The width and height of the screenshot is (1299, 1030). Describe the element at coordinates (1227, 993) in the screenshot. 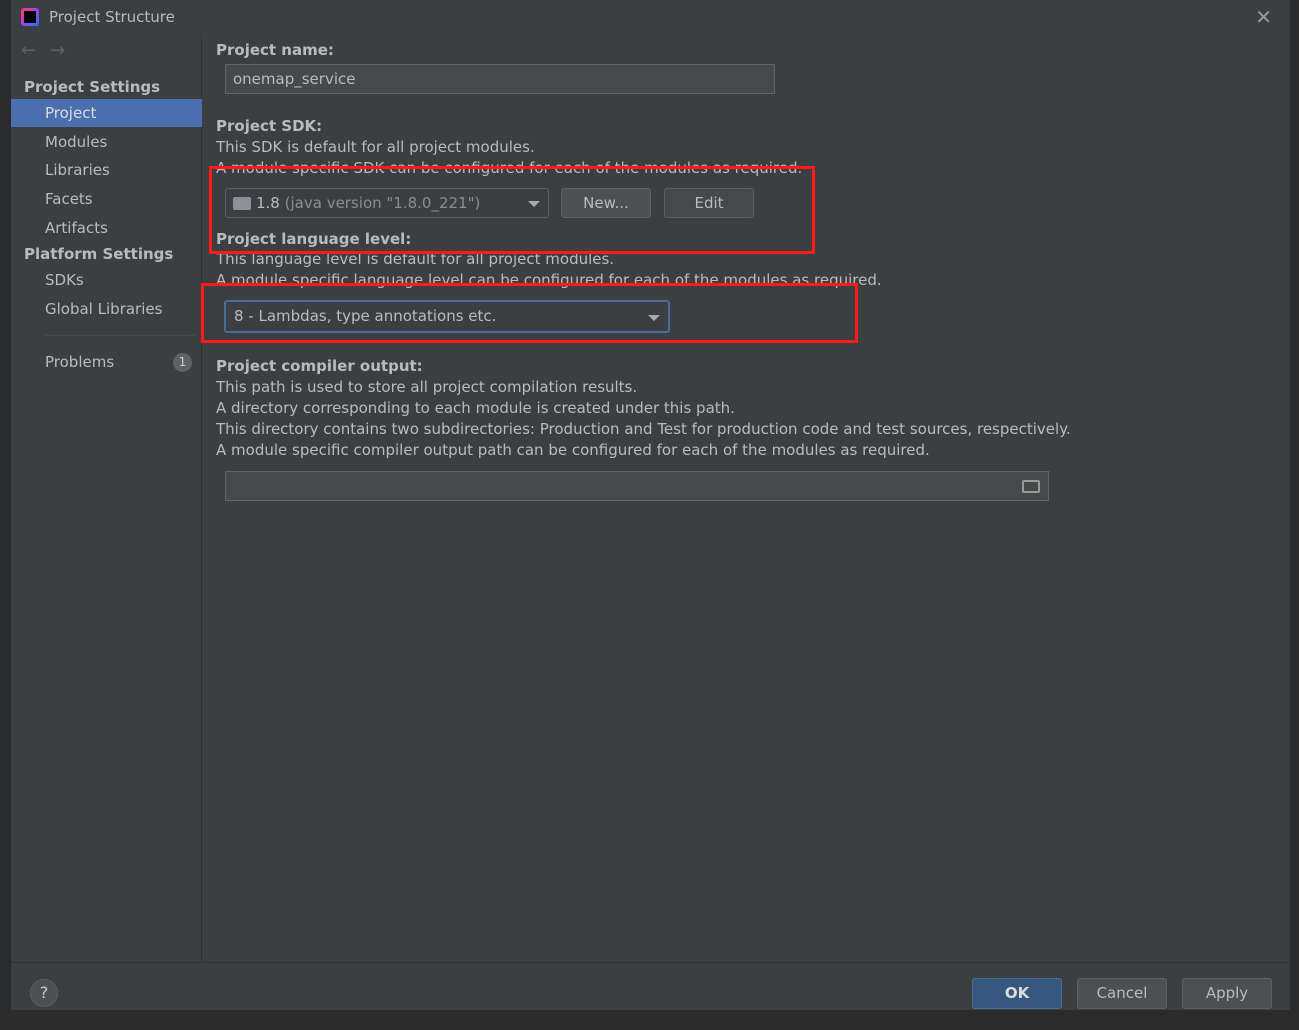

I see `apply-button: Apply` at that location.